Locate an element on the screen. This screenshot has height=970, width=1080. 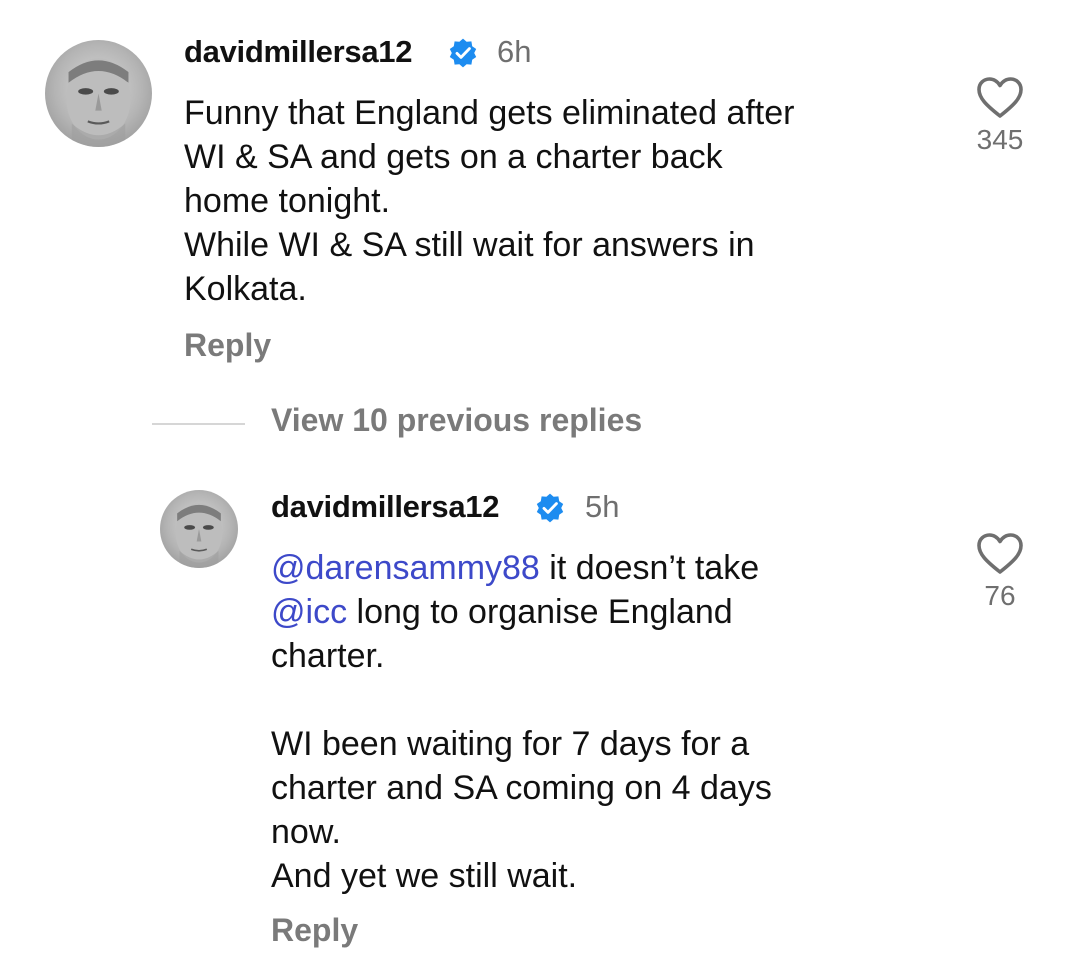
reply-text: it doesn’t take is located at coordinates (649, 568).